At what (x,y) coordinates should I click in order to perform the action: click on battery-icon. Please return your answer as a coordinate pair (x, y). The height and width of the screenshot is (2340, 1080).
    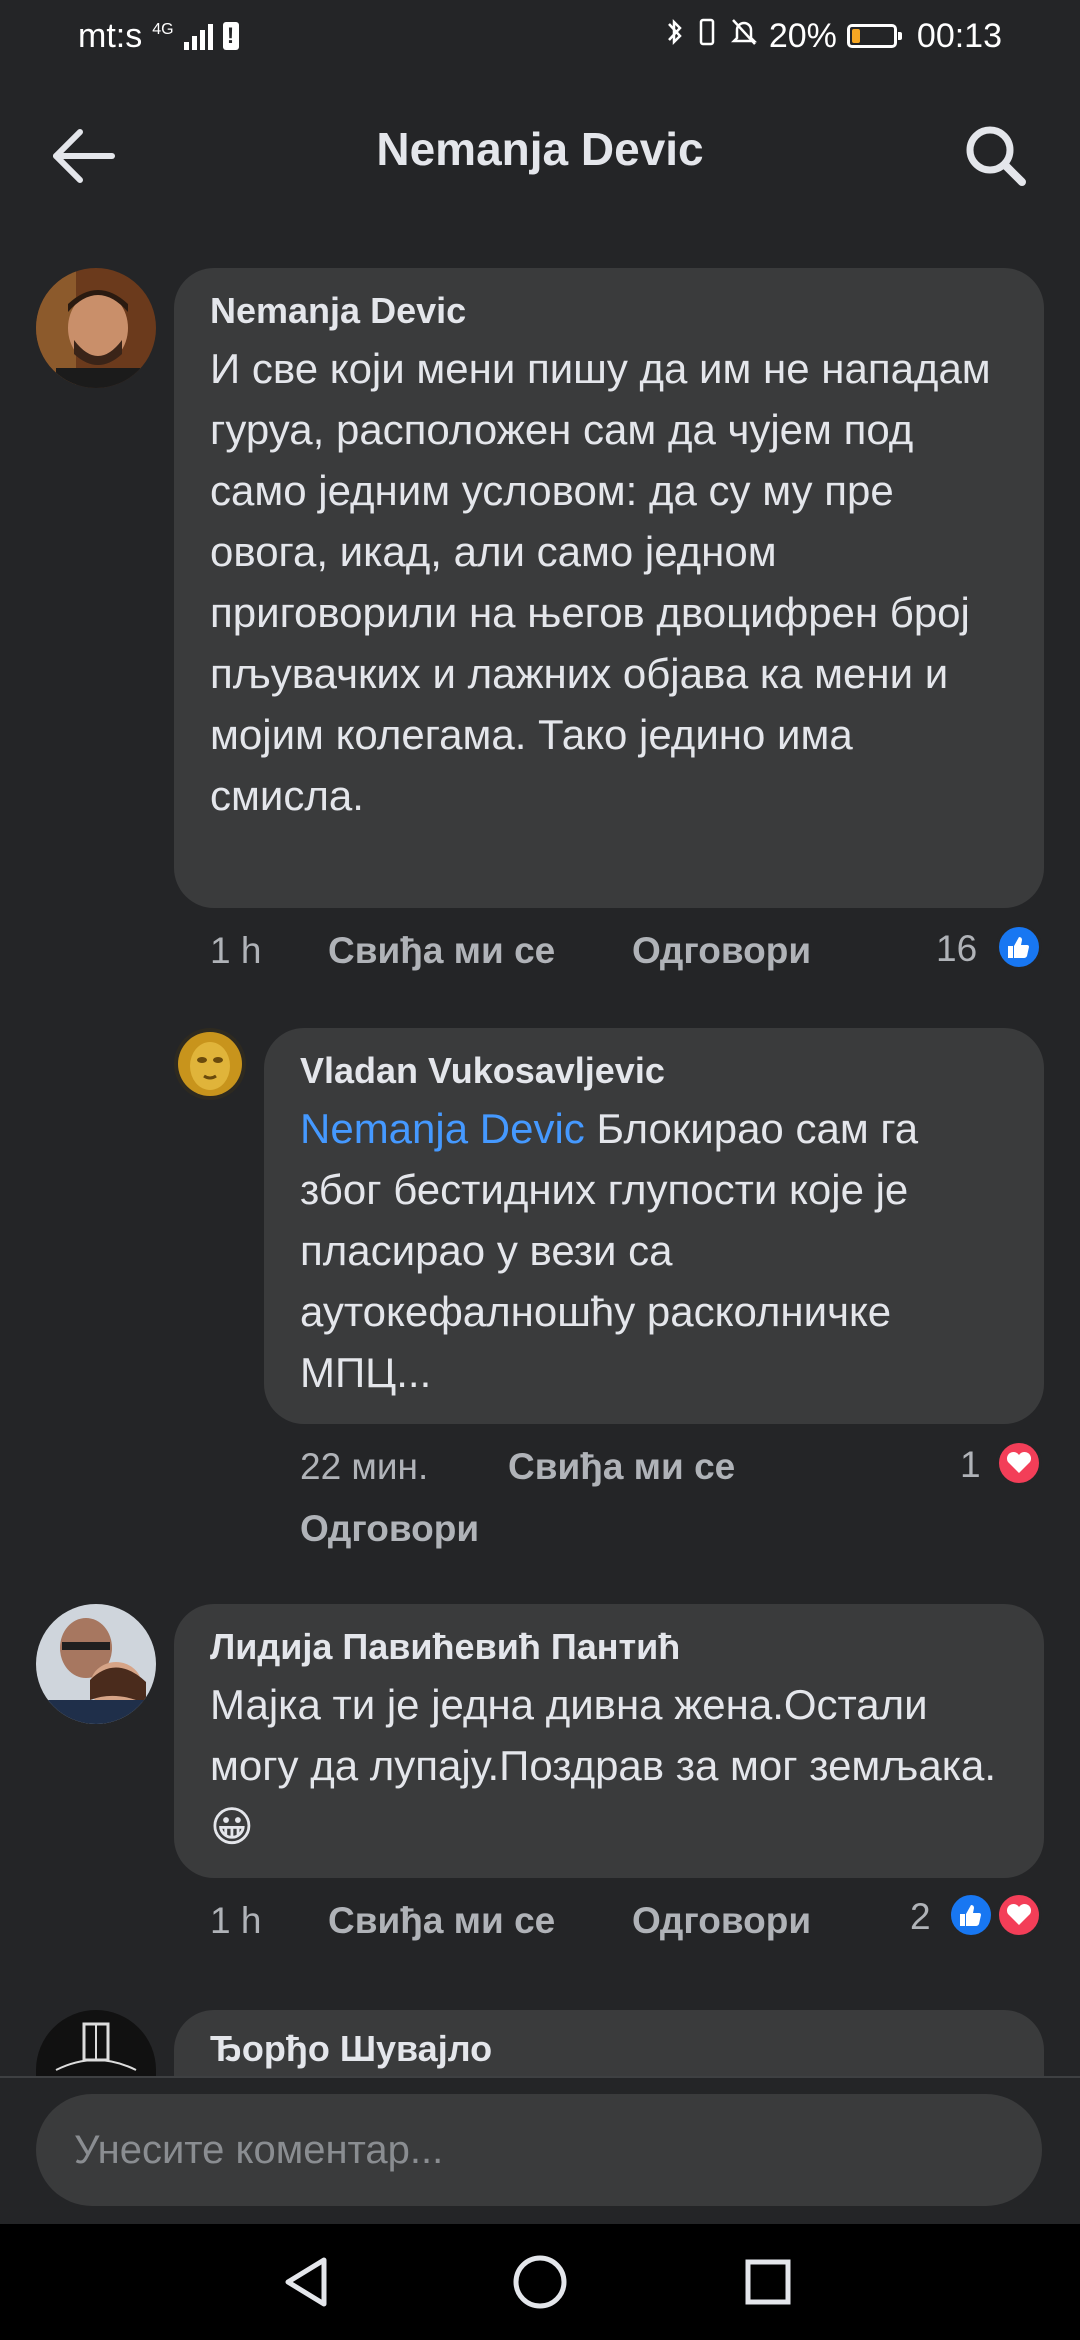
    Looking at the image, I should click on (874, 36).